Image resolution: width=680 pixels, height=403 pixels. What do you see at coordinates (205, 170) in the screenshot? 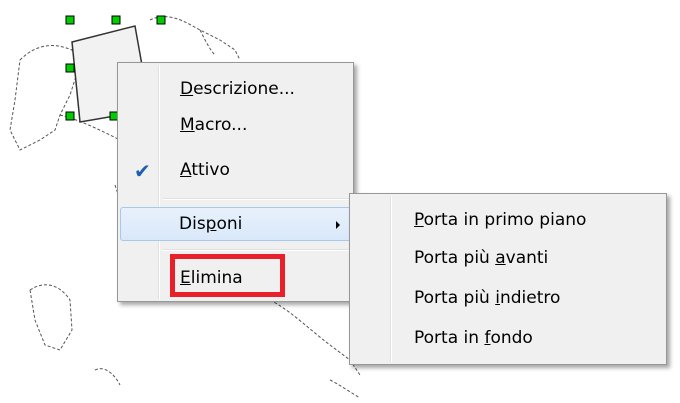
I see `menu-item-label: Attivo` at bounding box center [205, 170].